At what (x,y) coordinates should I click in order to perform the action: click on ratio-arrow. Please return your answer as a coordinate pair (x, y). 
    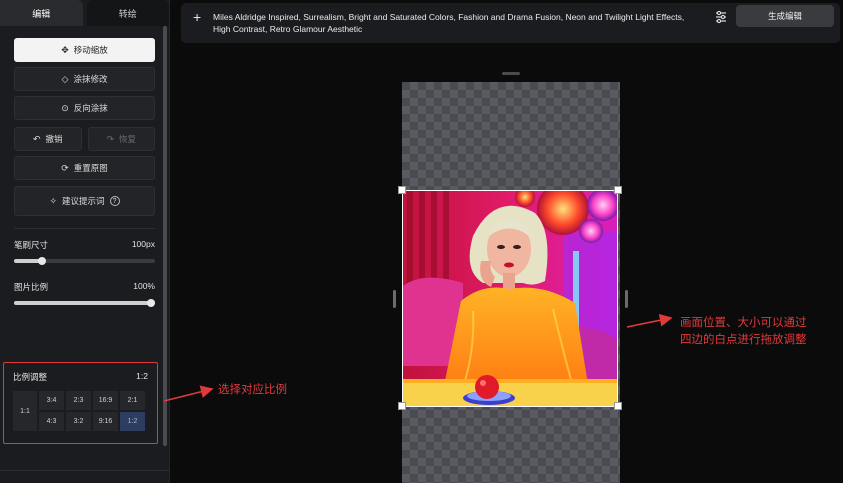
    Looking at the image, I should click on (188, 393).